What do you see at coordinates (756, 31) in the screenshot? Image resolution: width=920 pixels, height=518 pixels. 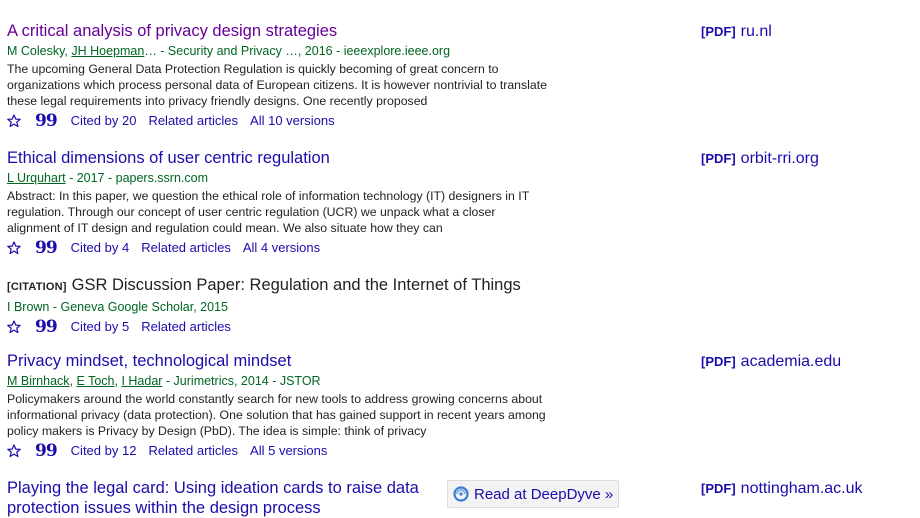 I see `pdf-domain: ru.nl` at bounding box center [756, 31].